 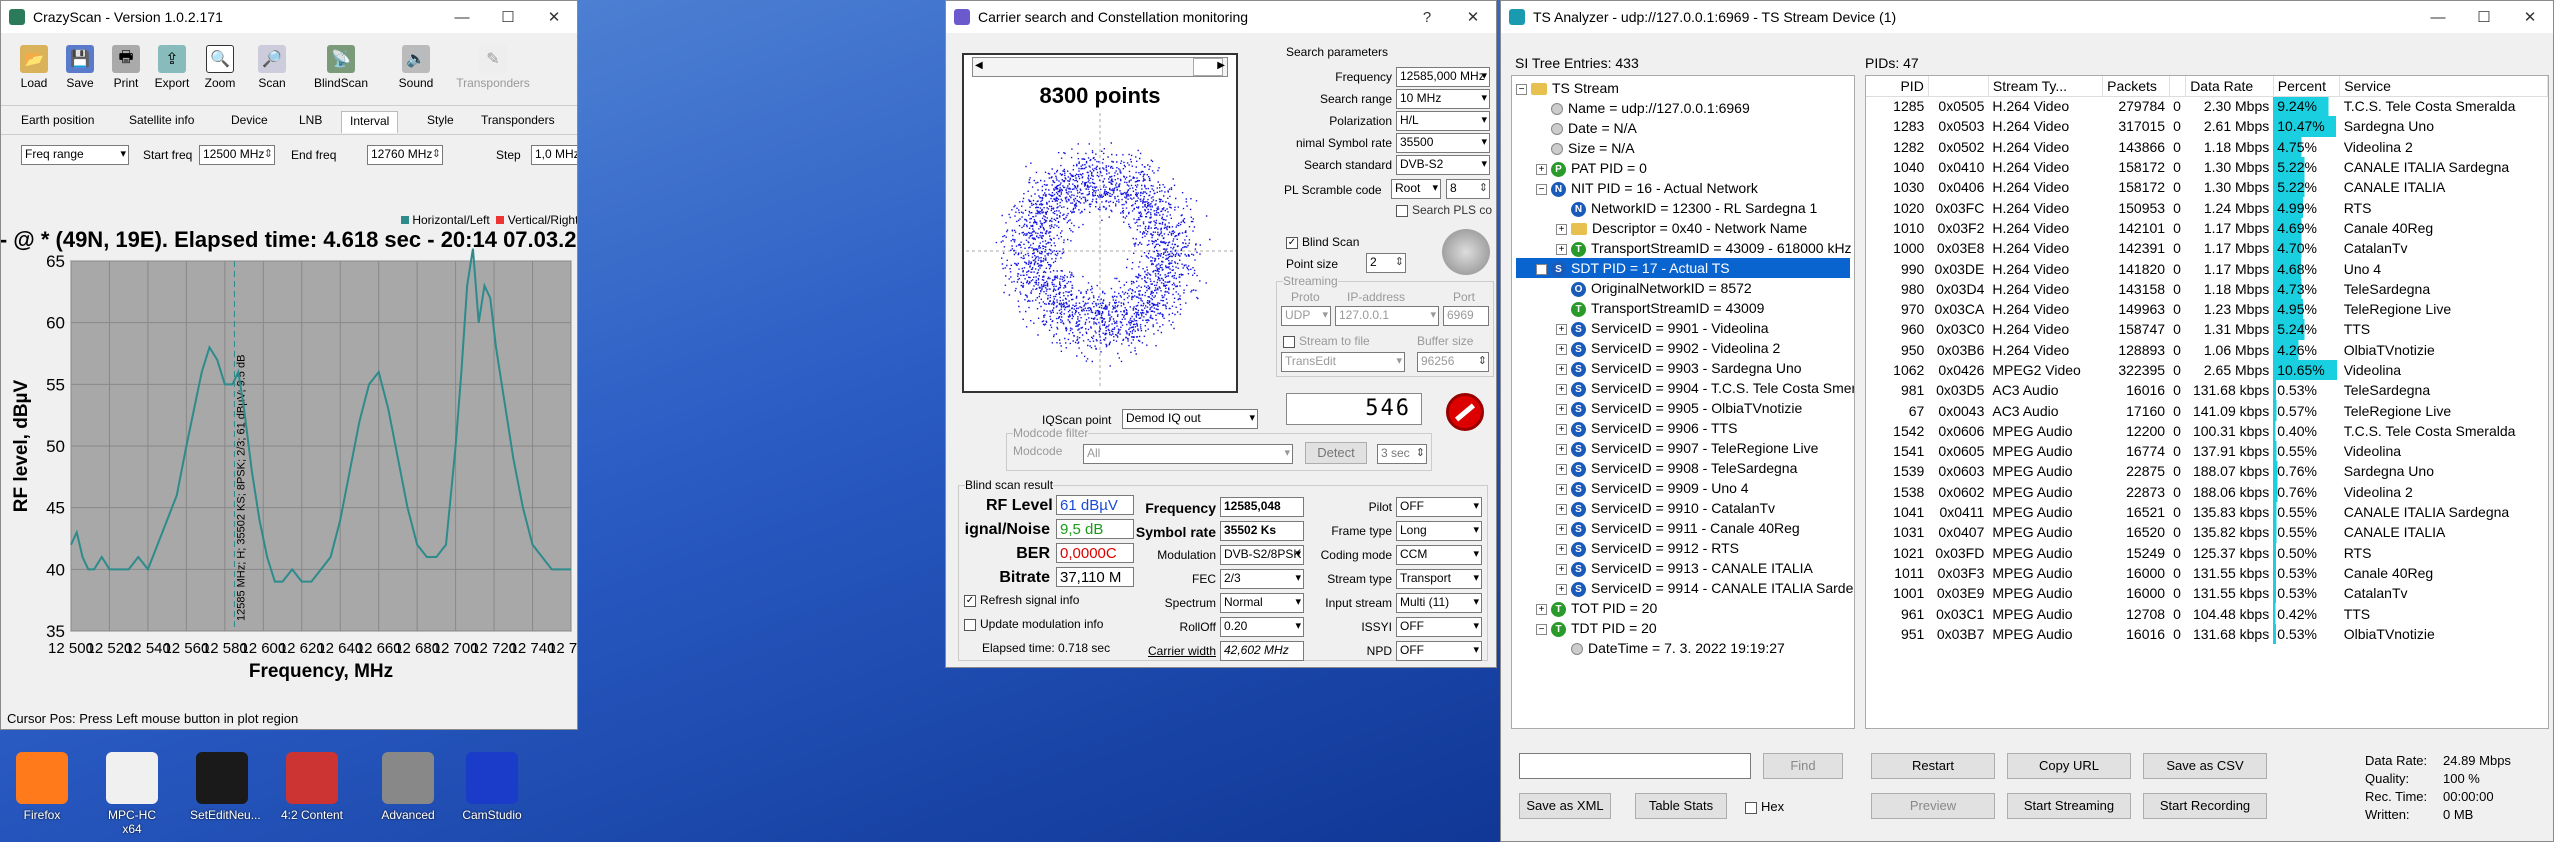 I want to click on tree-node: − TS Stream, so click(x=1683, y=88).